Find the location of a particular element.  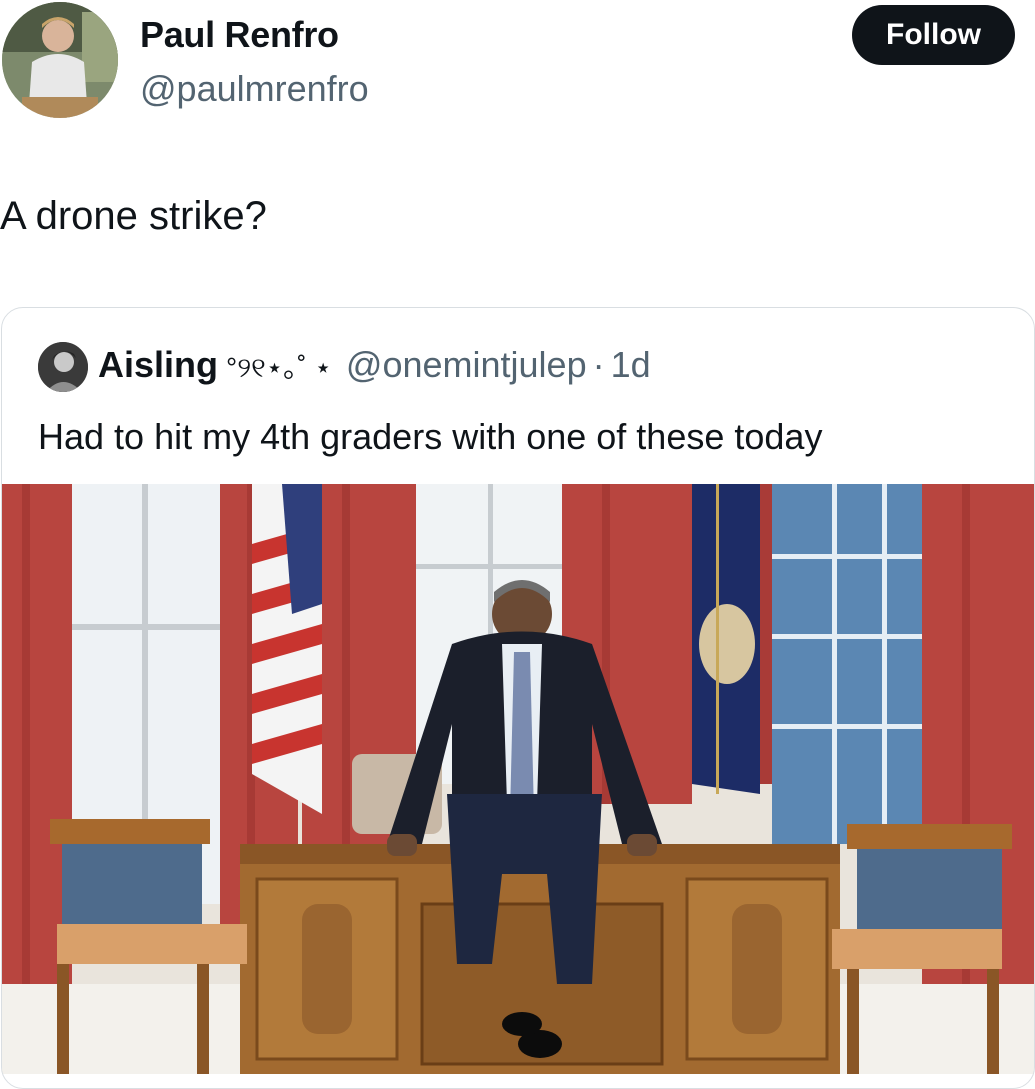

profile-photo-icon is located at coordinates (60, 60).